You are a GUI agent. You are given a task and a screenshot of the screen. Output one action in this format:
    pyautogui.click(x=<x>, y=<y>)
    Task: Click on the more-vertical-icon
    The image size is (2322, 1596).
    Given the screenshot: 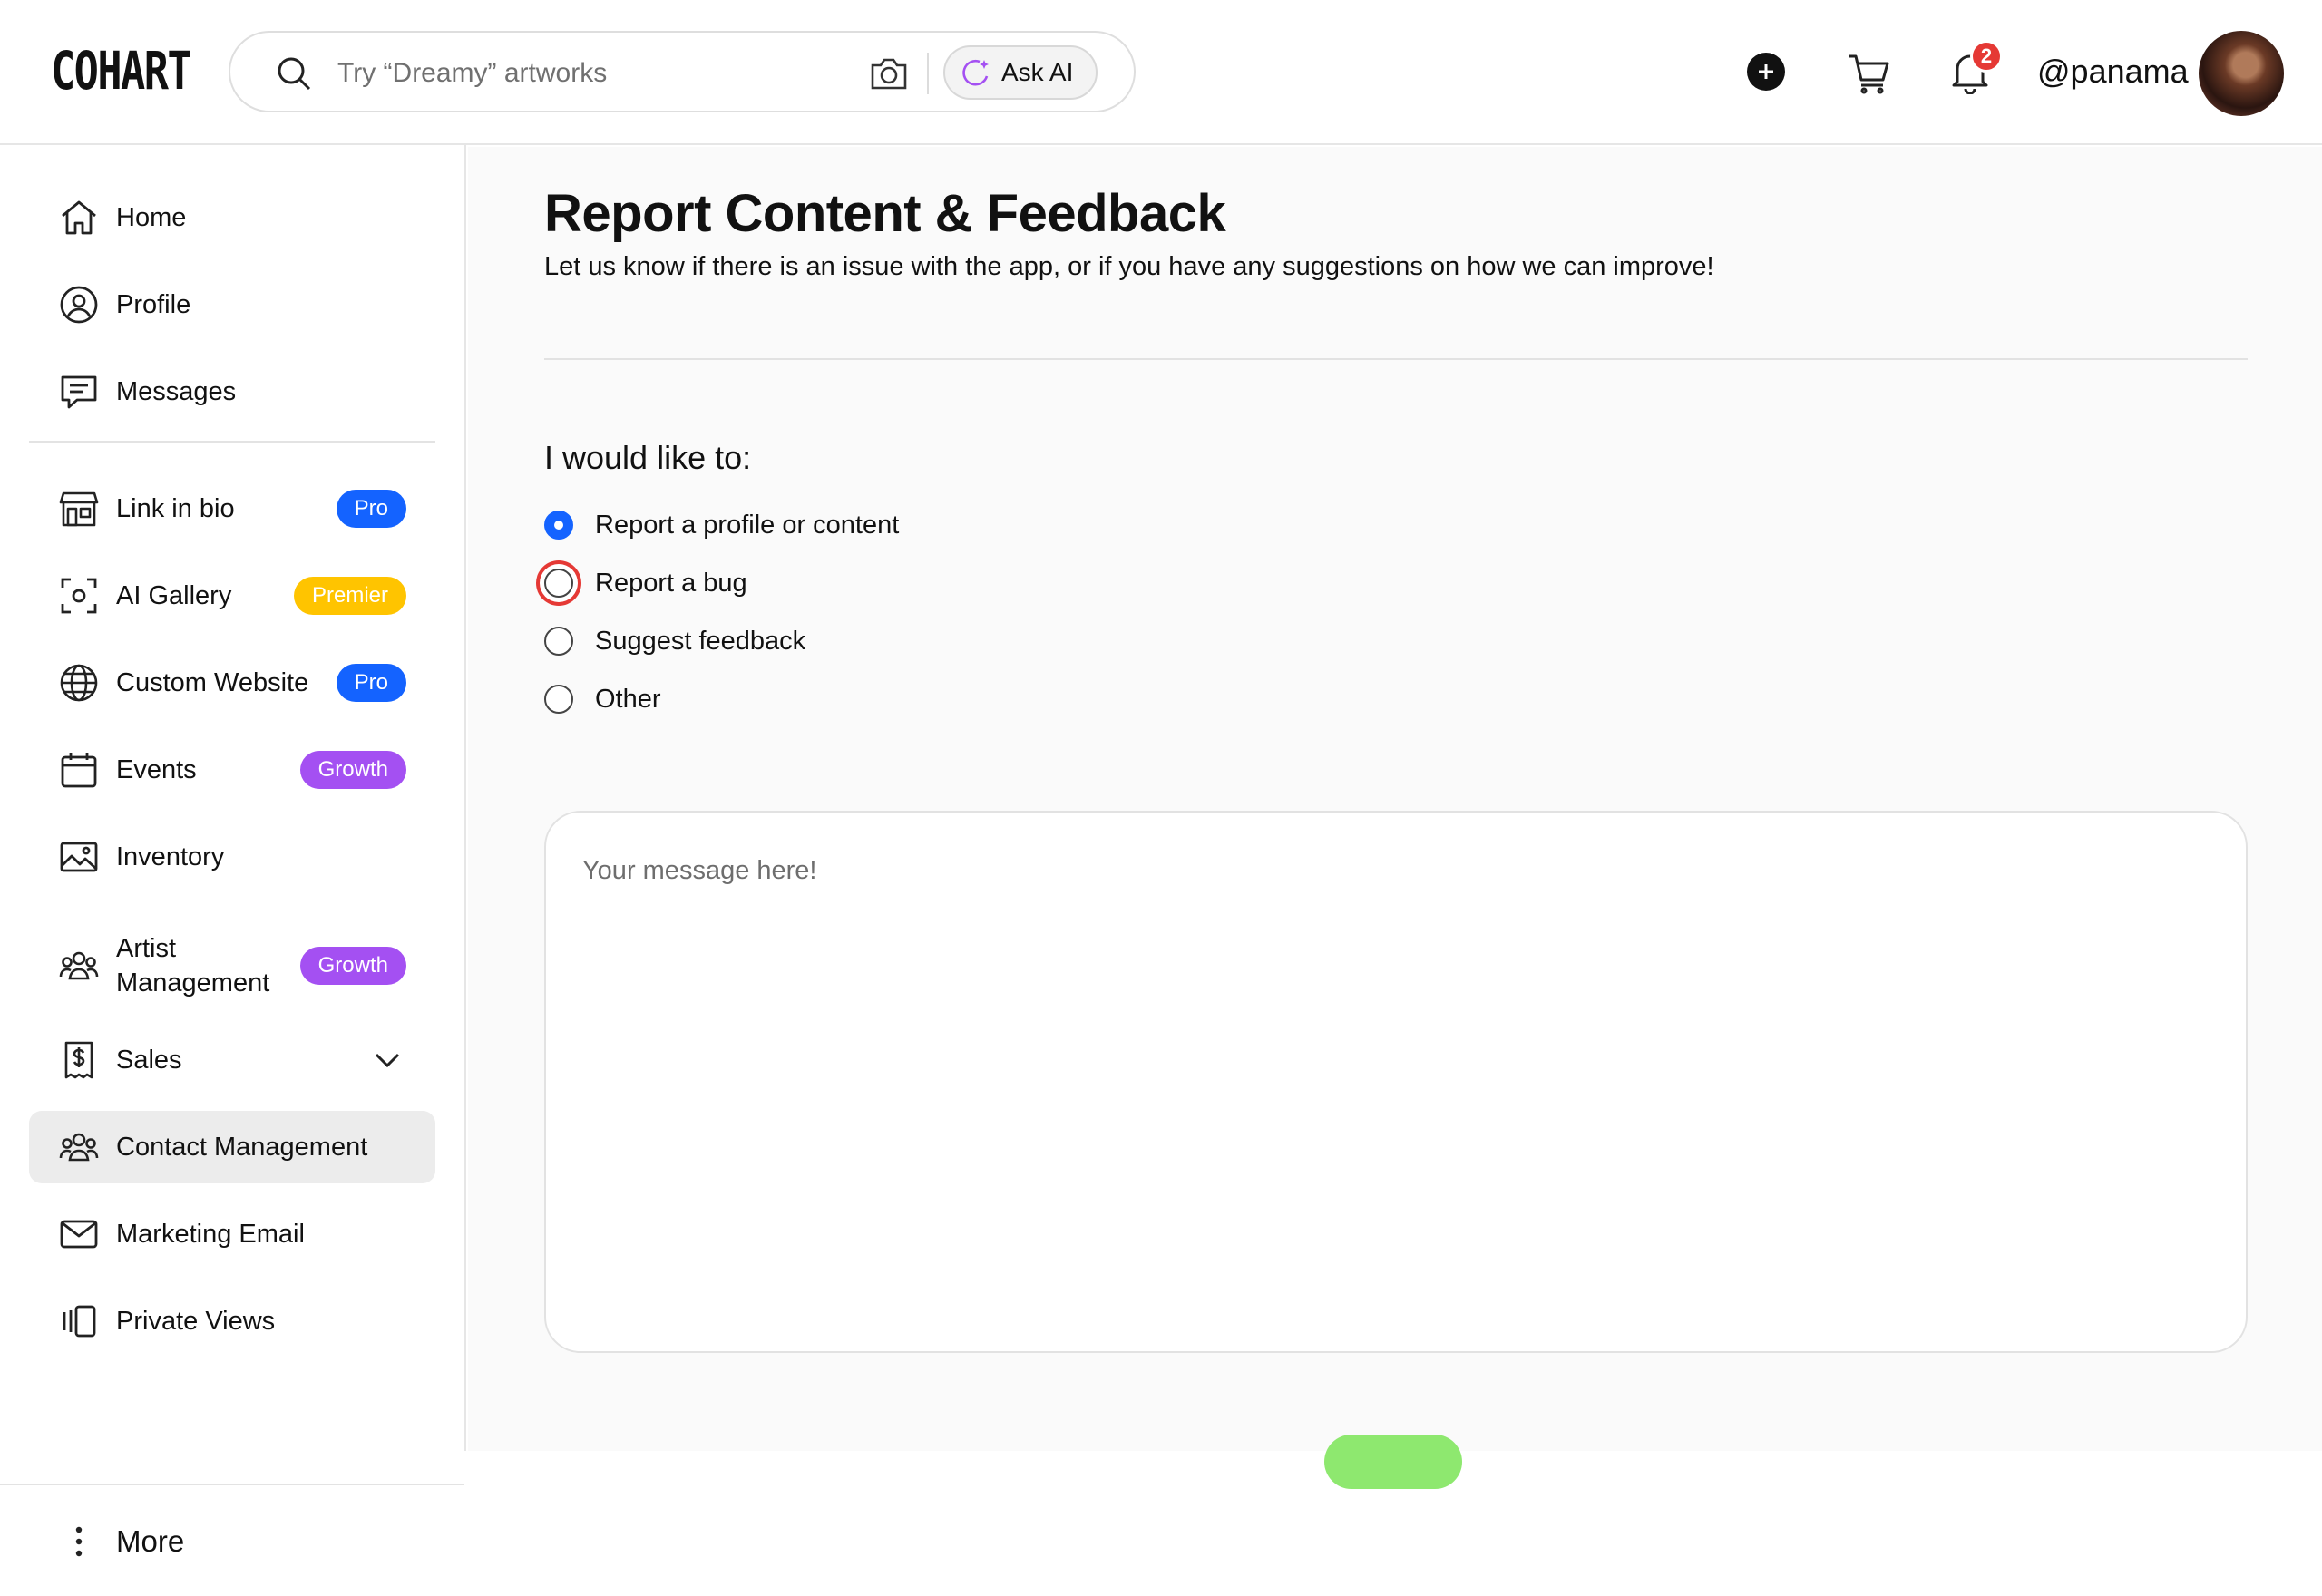 What is the action you would take?
    pyautogui.click(x=79, y=1541)
    